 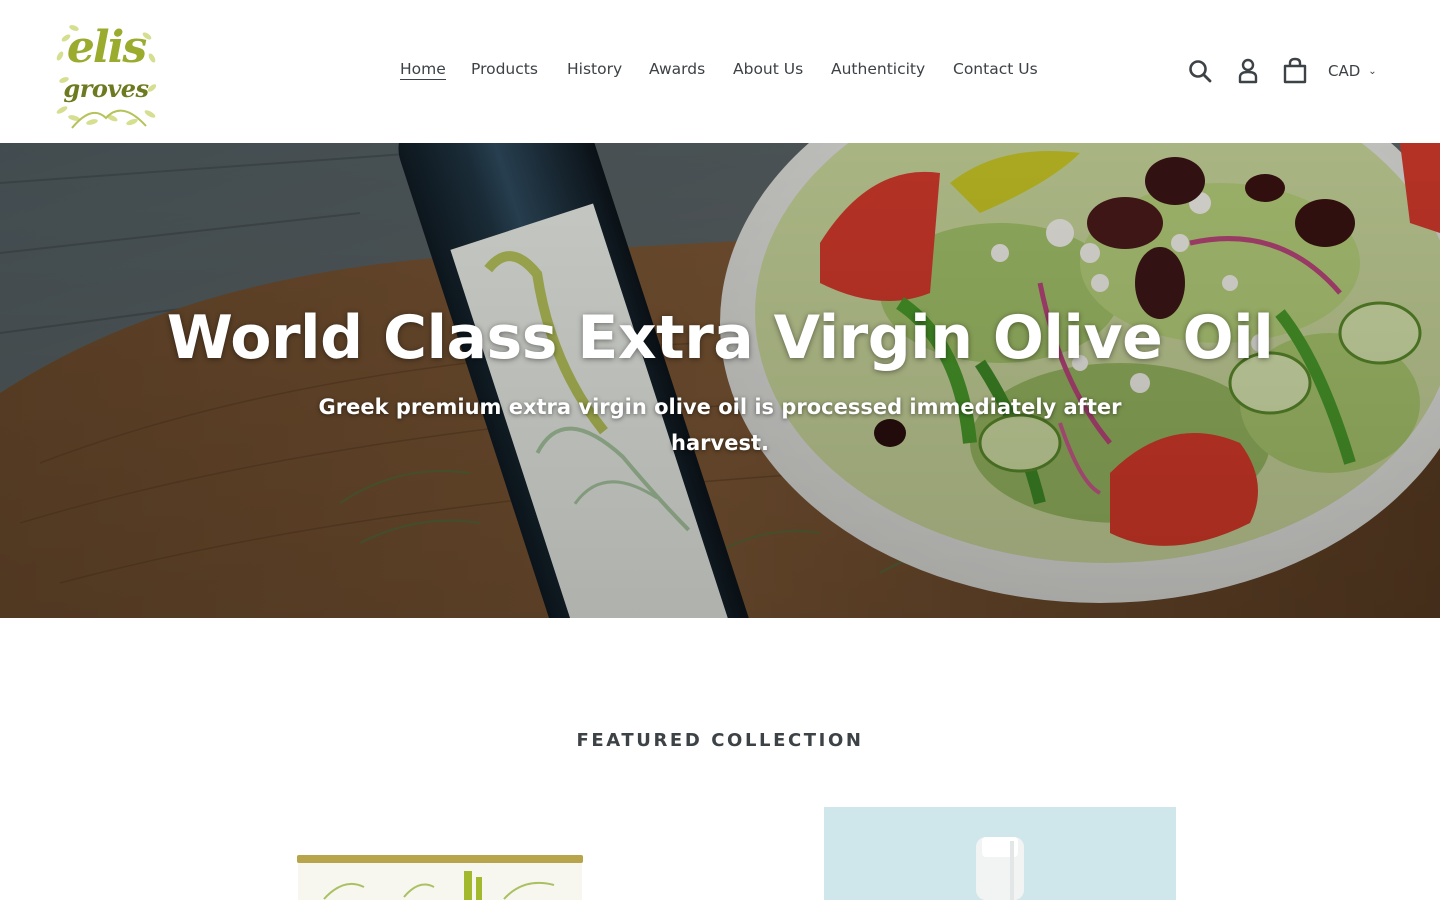 I want to click on account-icon, so click(x=1248, y=71).